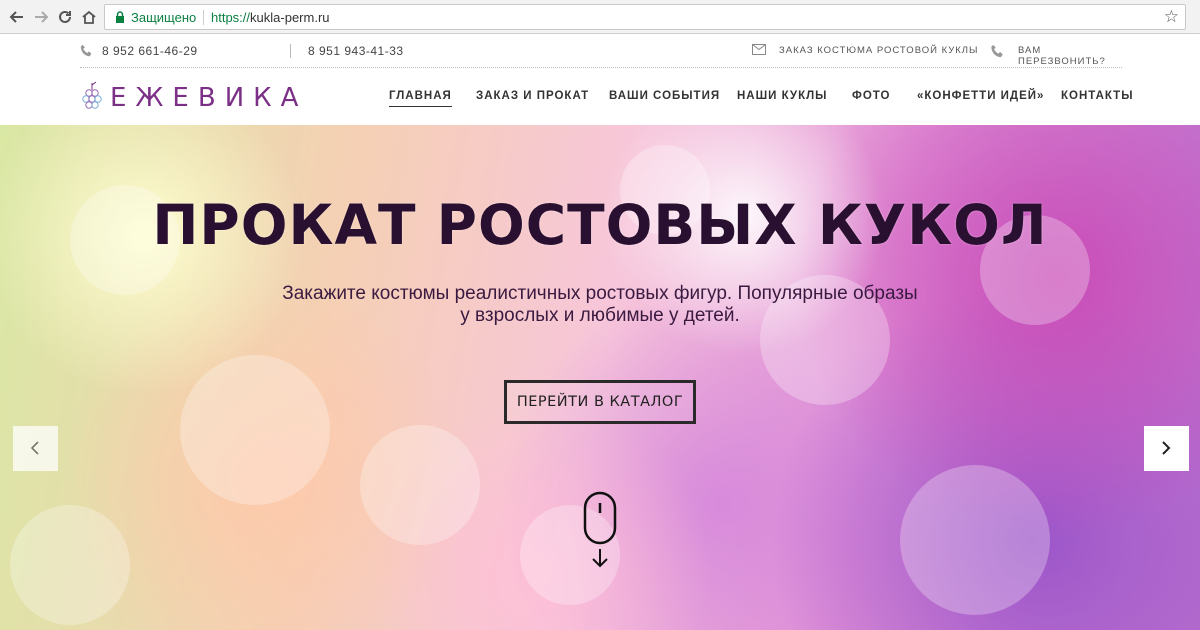  I want to click on phone-number-2: 8 951 943-41-33, so click(356, 51).